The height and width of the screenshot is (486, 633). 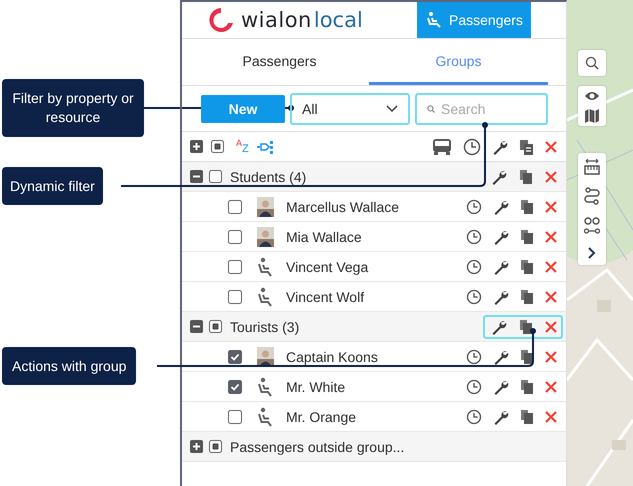 I want to click on chevron-down-icon, so click(x=392, y=108).